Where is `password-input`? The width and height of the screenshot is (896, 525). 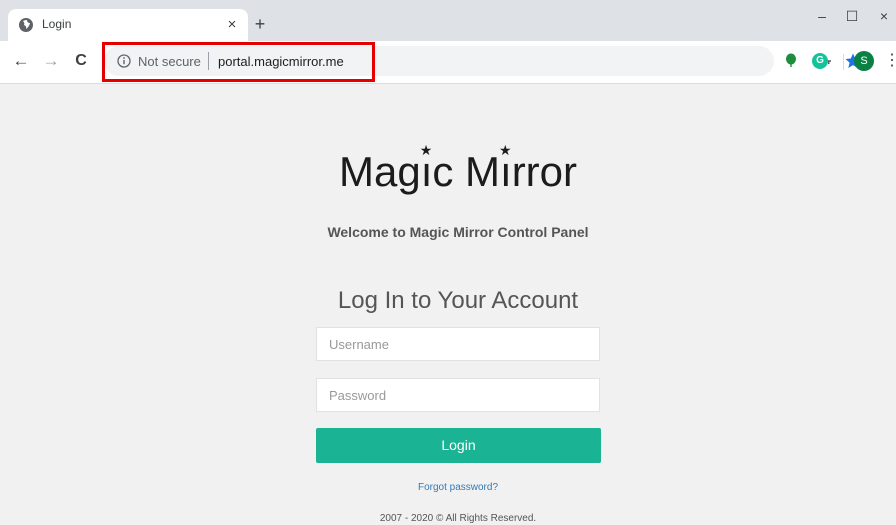 password-input is located at coordinates (458, 395).